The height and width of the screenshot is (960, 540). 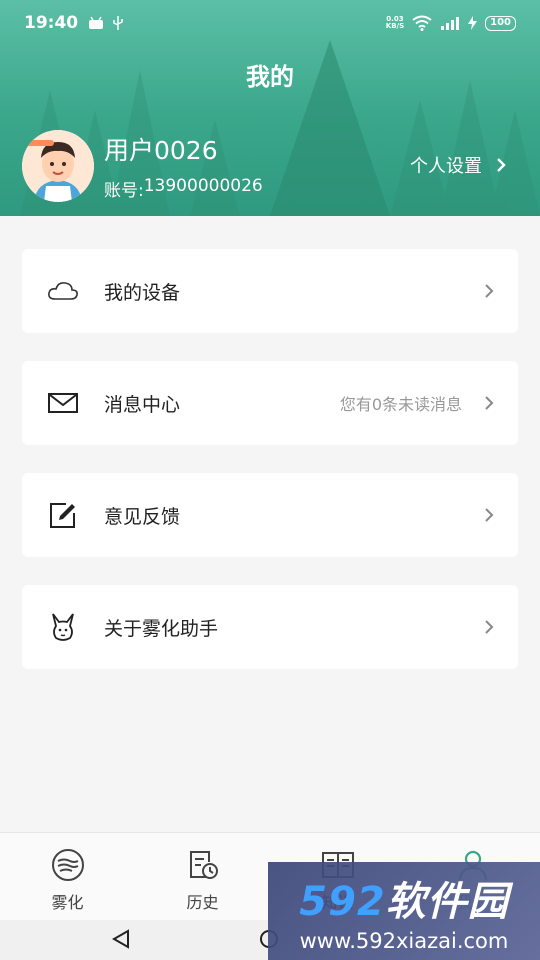 I want to click on watermark-logo: 592软件园 www.592xiazai.com, so click(x=404, y=911).